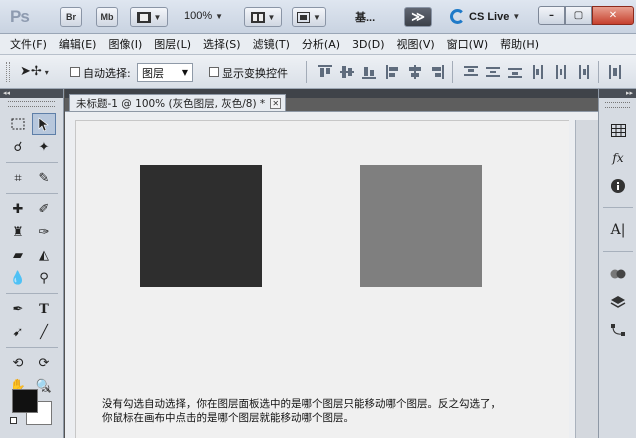  I want to click on move-tool-icon, so click(44, 124).